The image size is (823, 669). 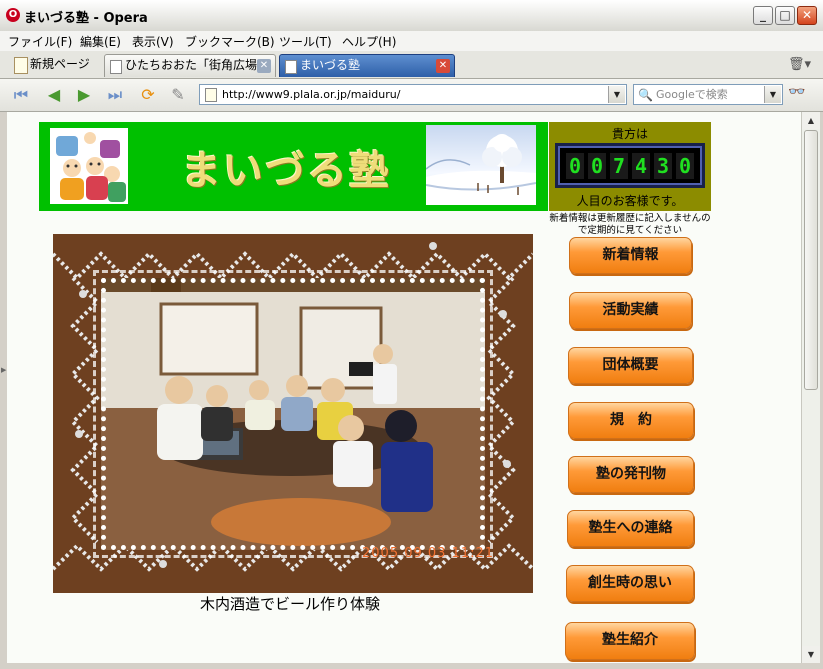 I want to click on counter-top-text: 貴方は, so click(x=629, y=134).